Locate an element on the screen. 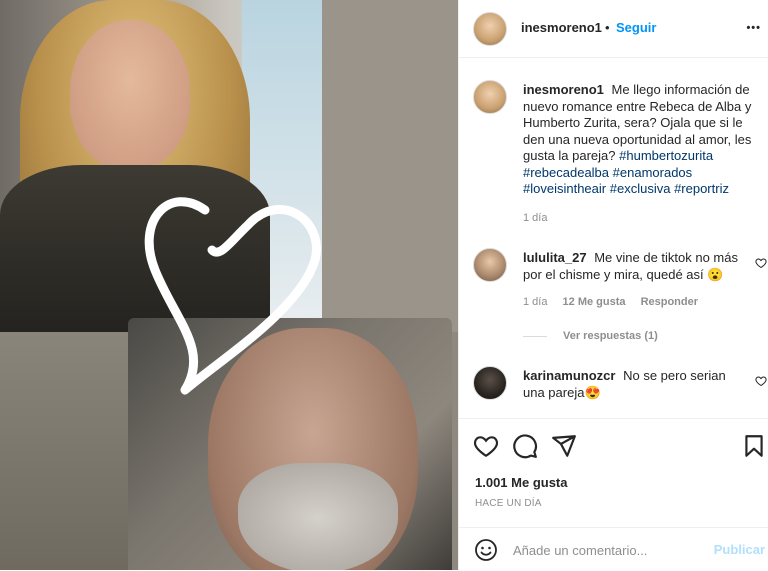 Image resolution: width=768 pixels, height=571 pixels. comment-input is located at coordinates (608, 550).